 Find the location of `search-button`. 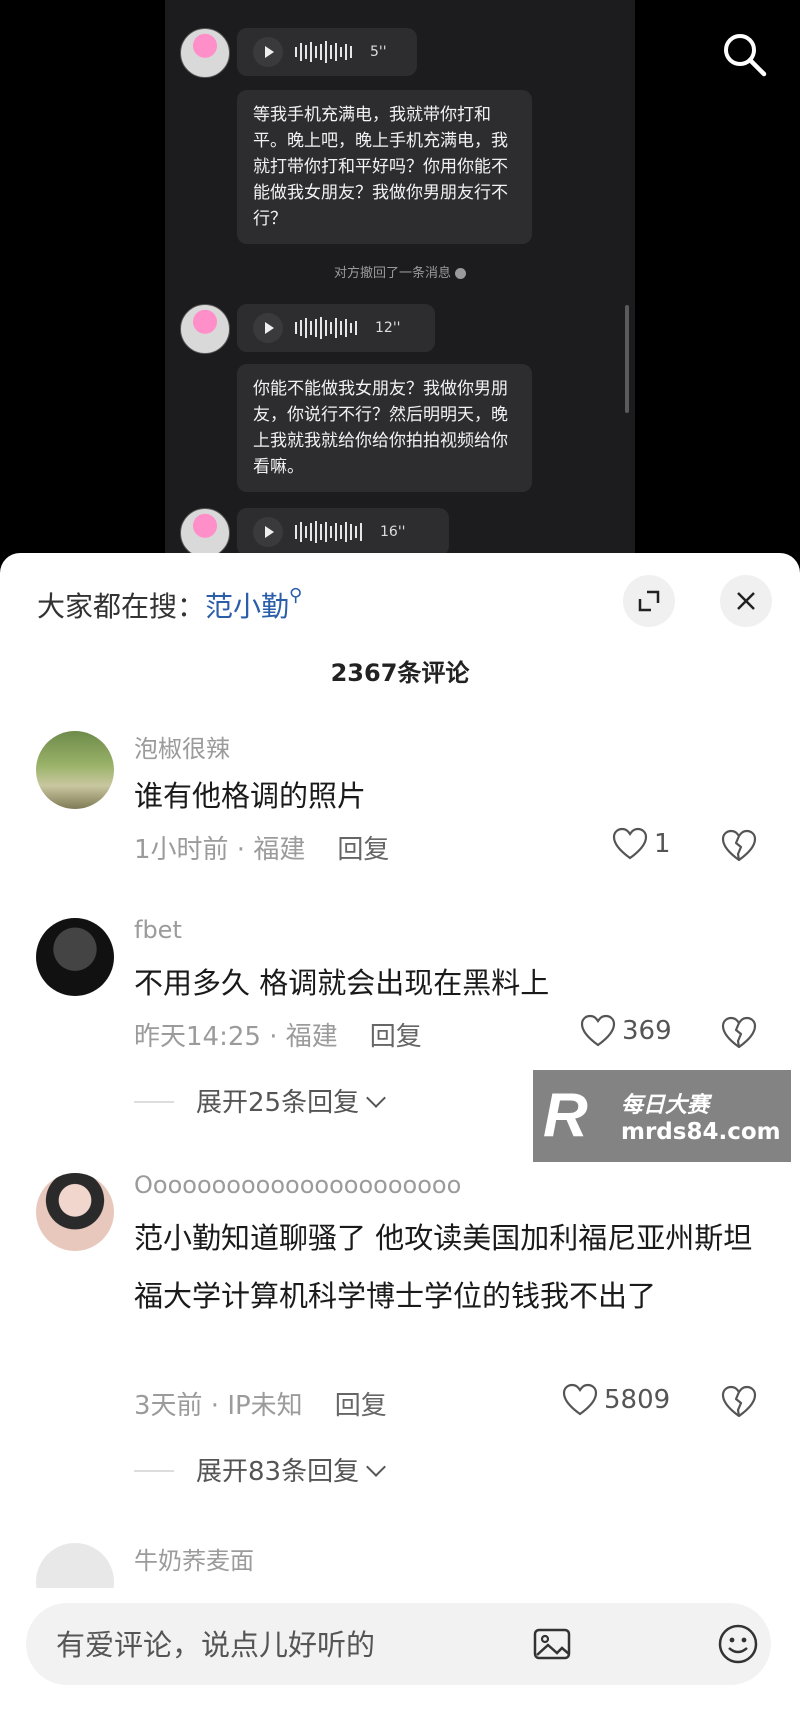

search-button is located at coordinates (745, 55).